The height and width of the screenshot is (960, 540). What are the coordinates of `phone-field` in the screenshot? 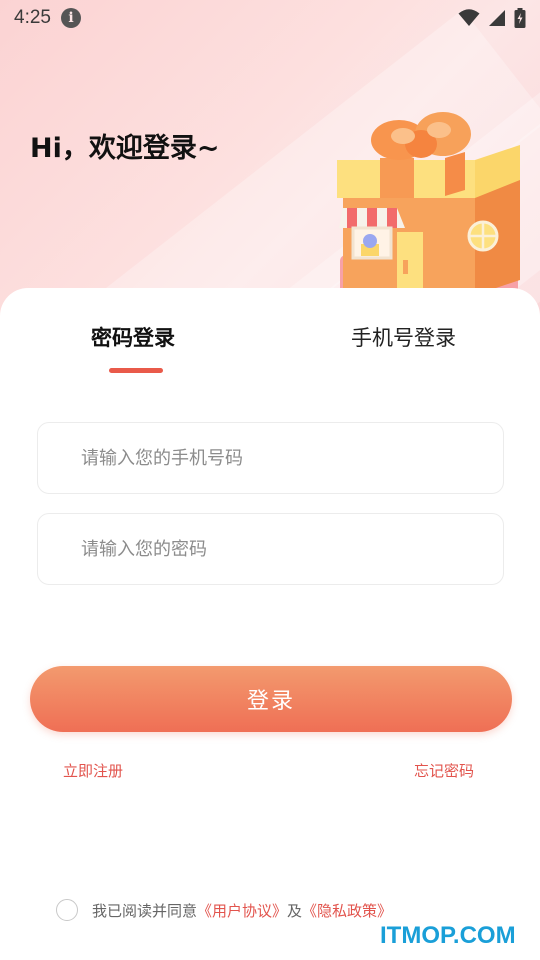 It's located at (270, 458).